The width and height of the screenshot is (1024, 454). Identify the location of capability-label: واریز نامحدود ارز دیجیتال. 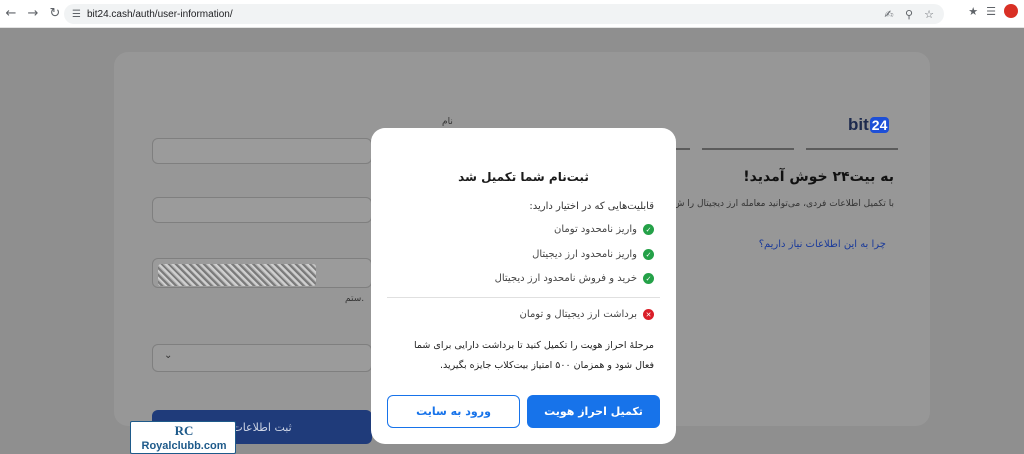
(584, 254).